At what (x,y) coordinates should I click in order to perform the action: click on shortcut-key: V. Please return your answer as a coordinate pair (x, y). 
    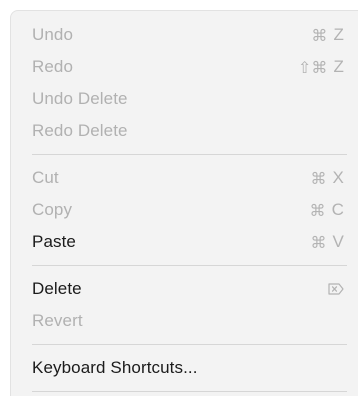
    Looking at the image, I should click on (338, 241).